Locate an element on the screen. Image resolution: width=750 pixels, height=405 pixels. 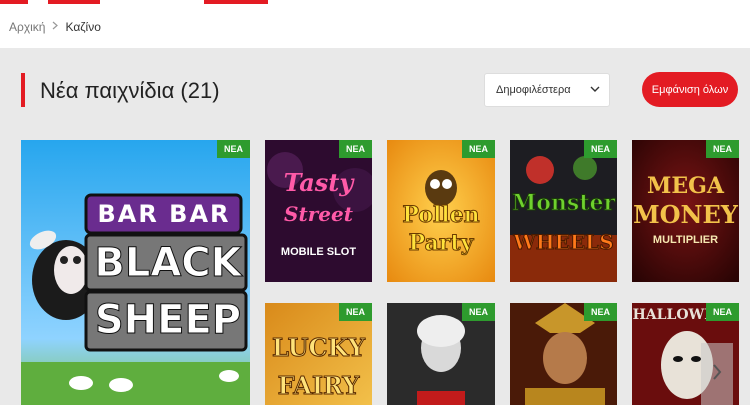
game-tile-pollen-party: Pollen Party ΝΕΑ is located at coordinates (441, 211).